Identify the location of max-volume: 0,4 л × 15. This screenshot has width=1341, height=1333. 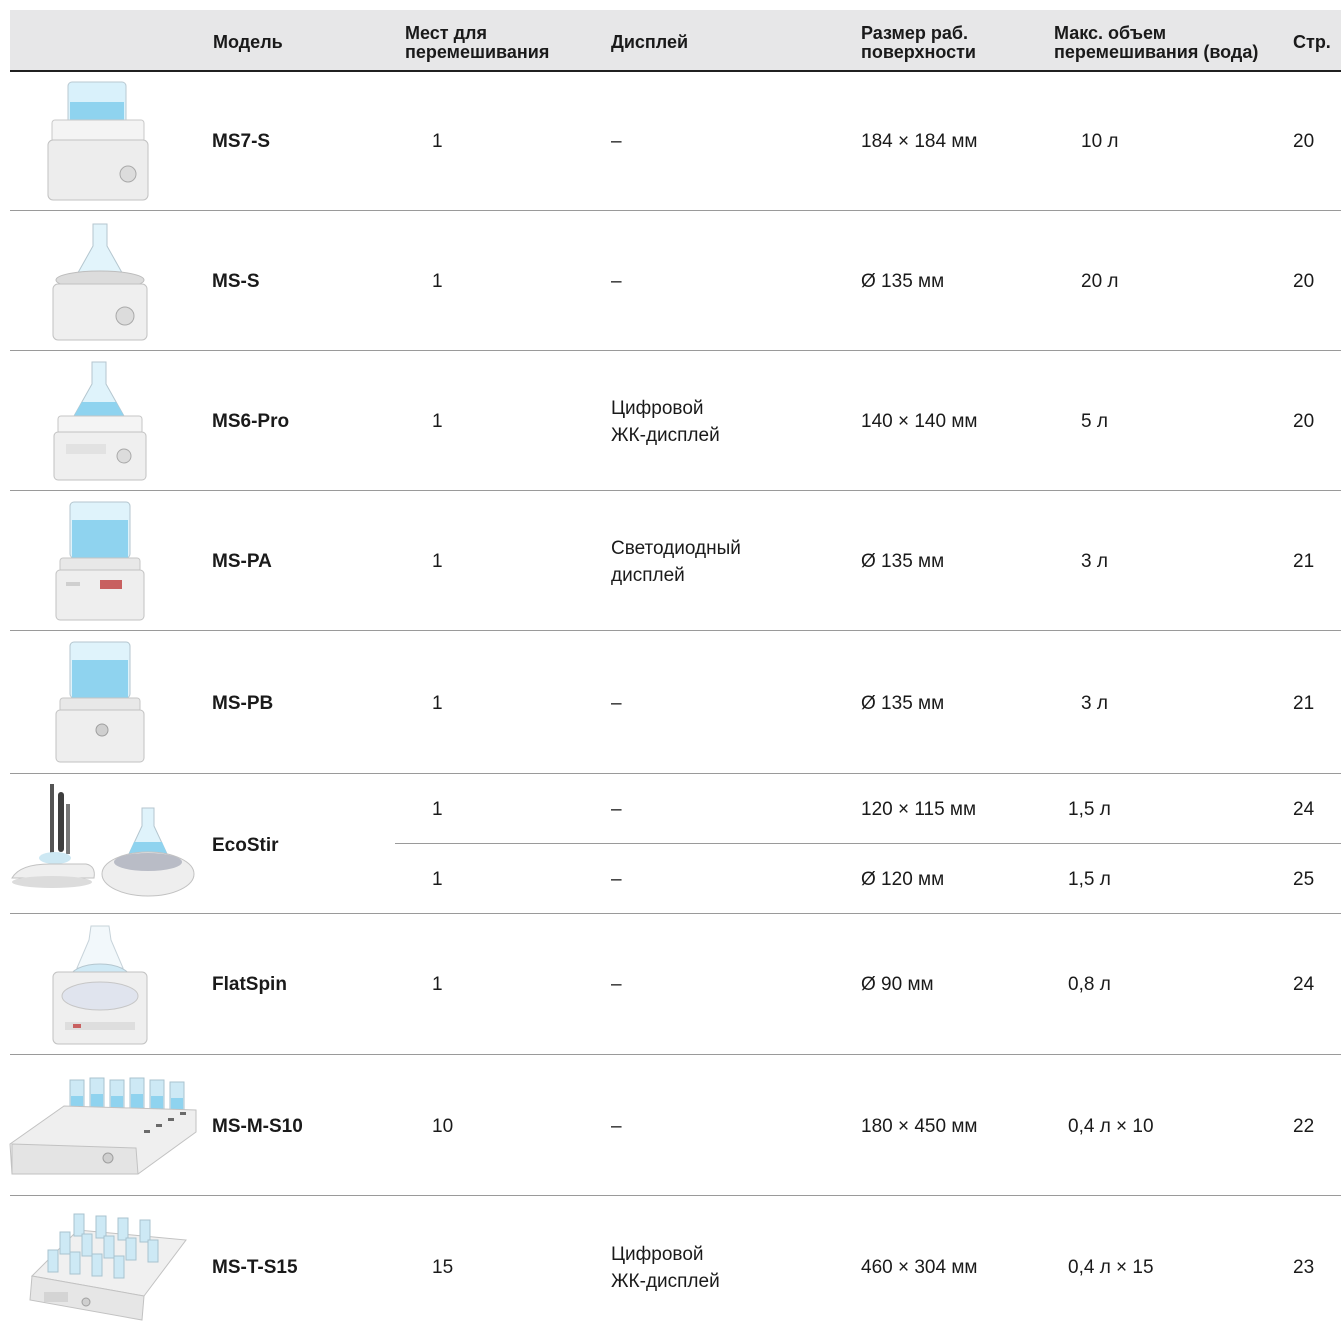
(1111, 1267).